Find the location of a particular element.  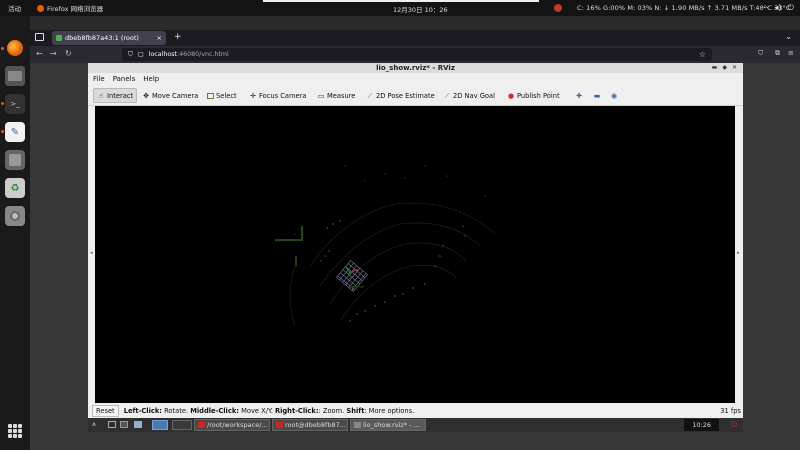

menu-file: File is located at coordinates (99, 79).